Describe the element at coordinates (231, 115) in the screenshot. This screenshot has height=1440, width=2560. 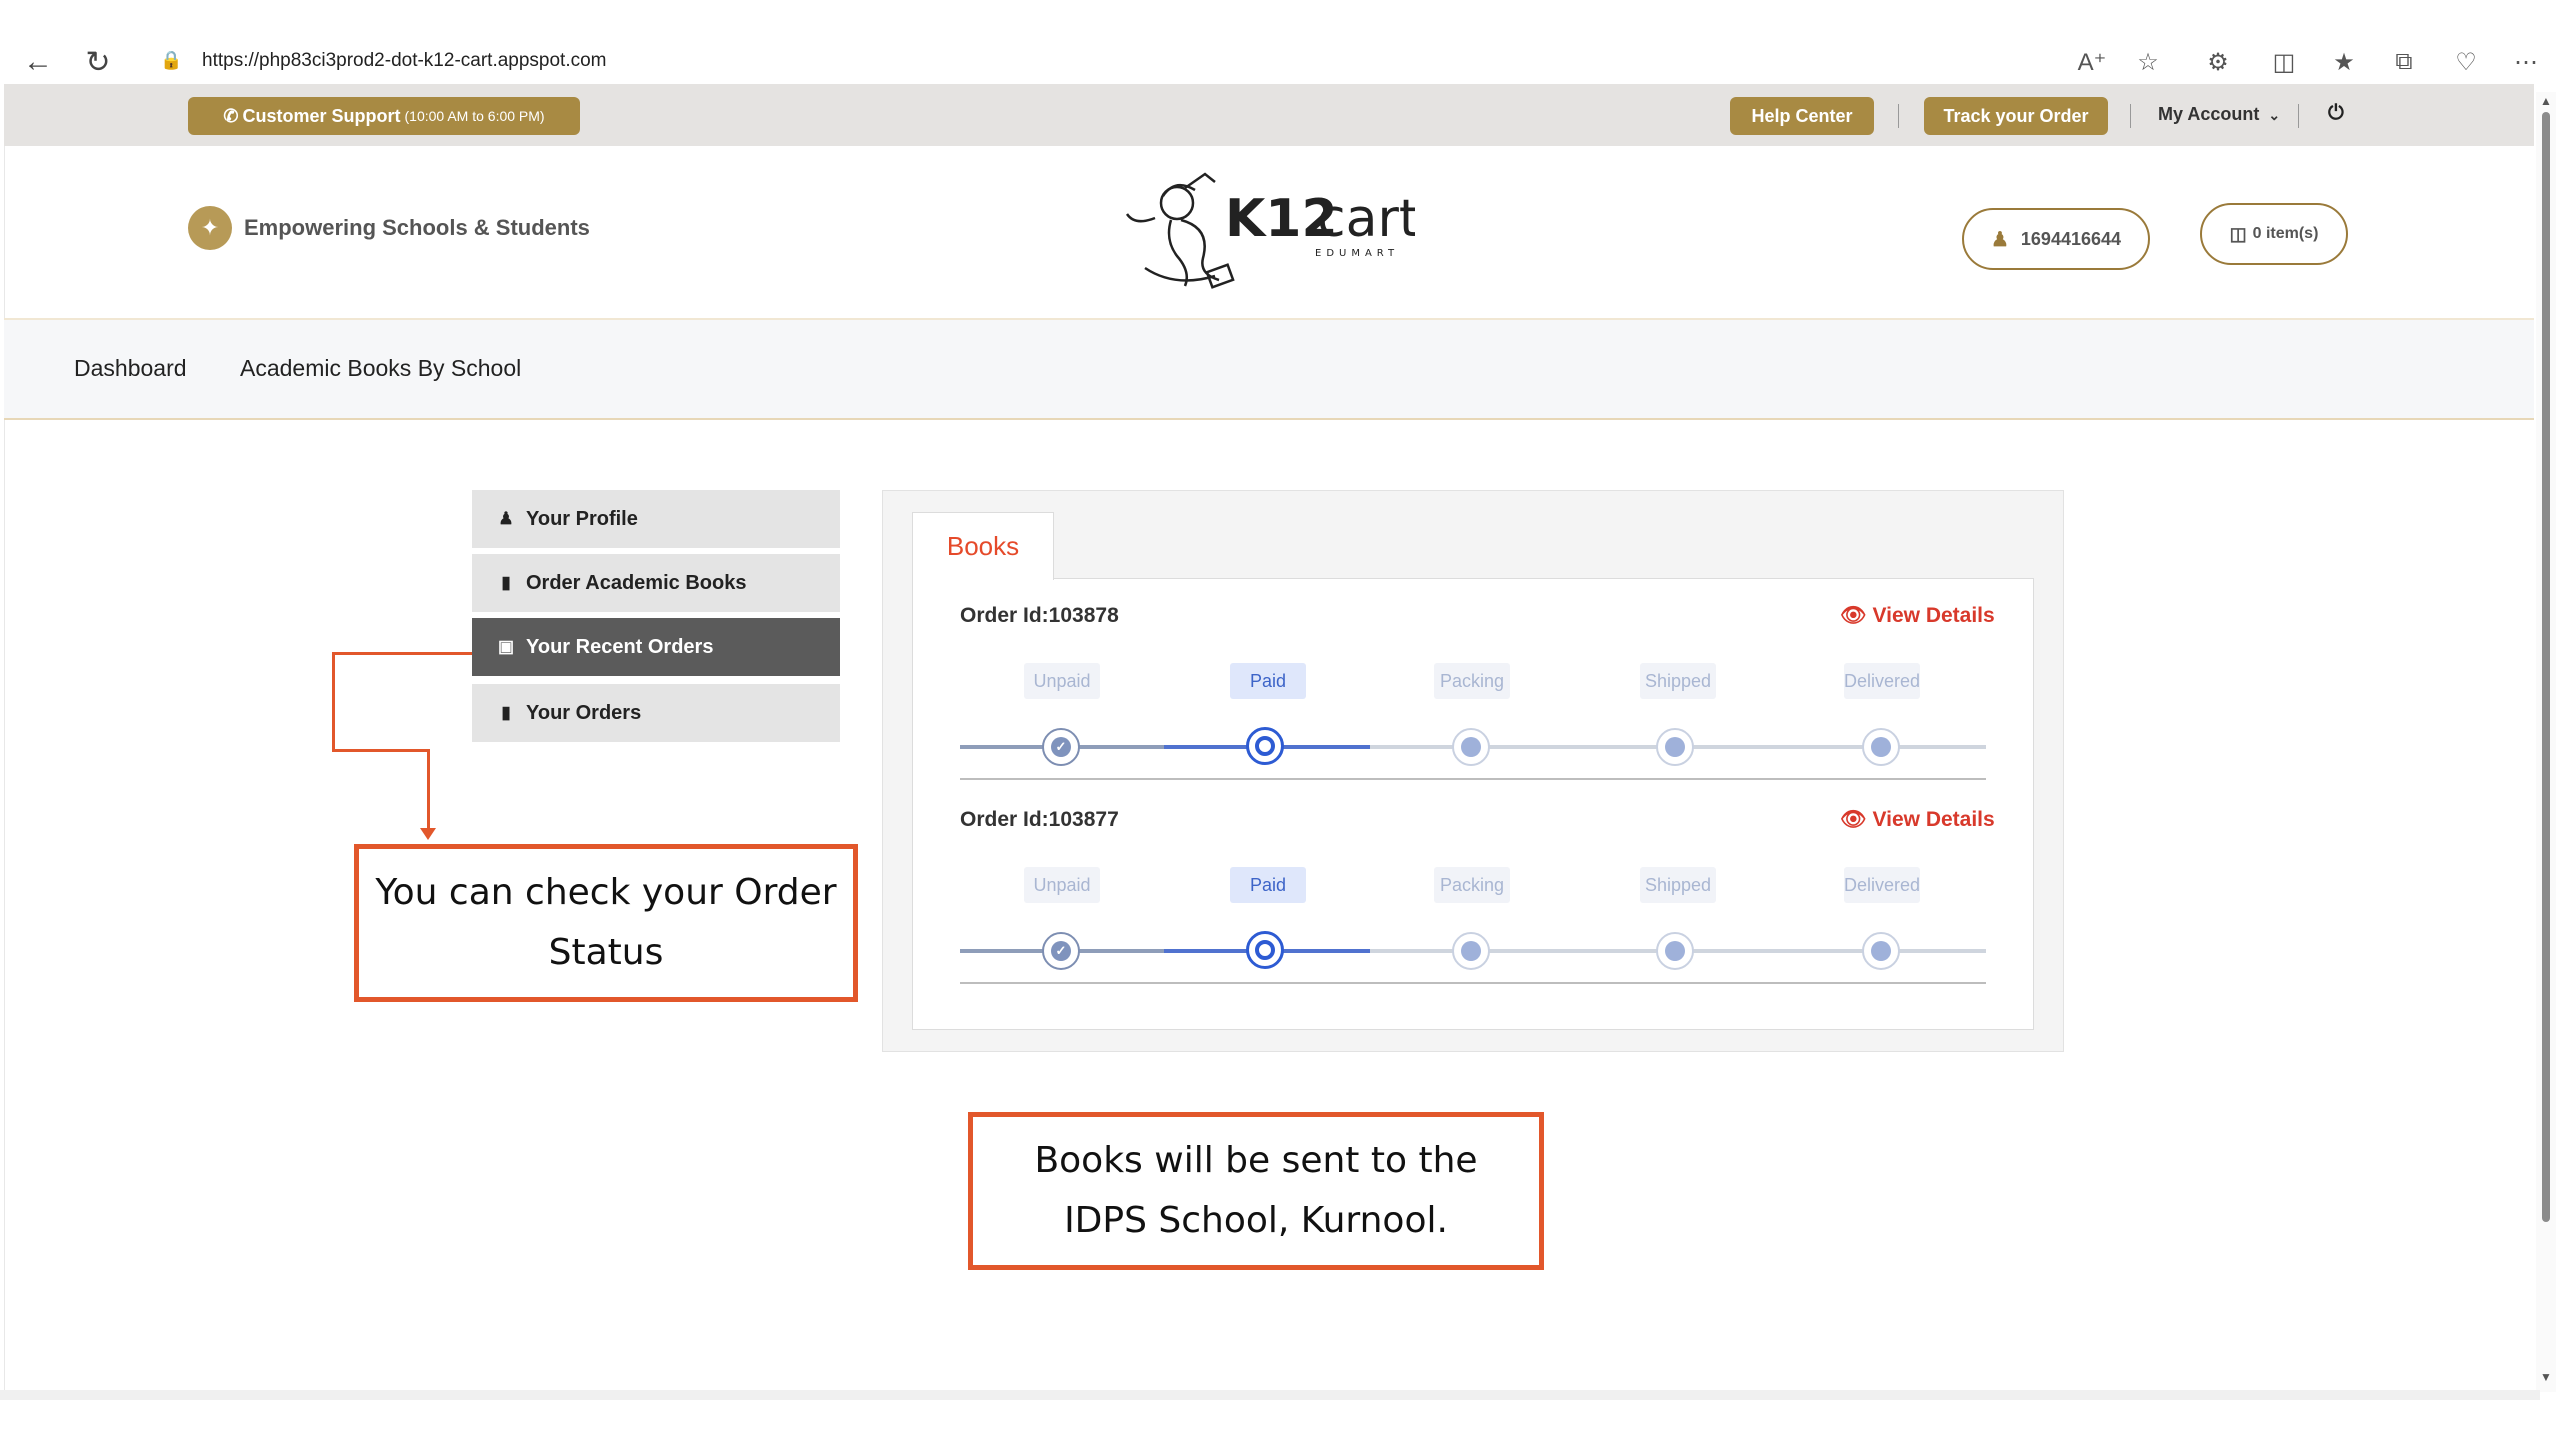
I see `phone-icon: ✆` at that location.